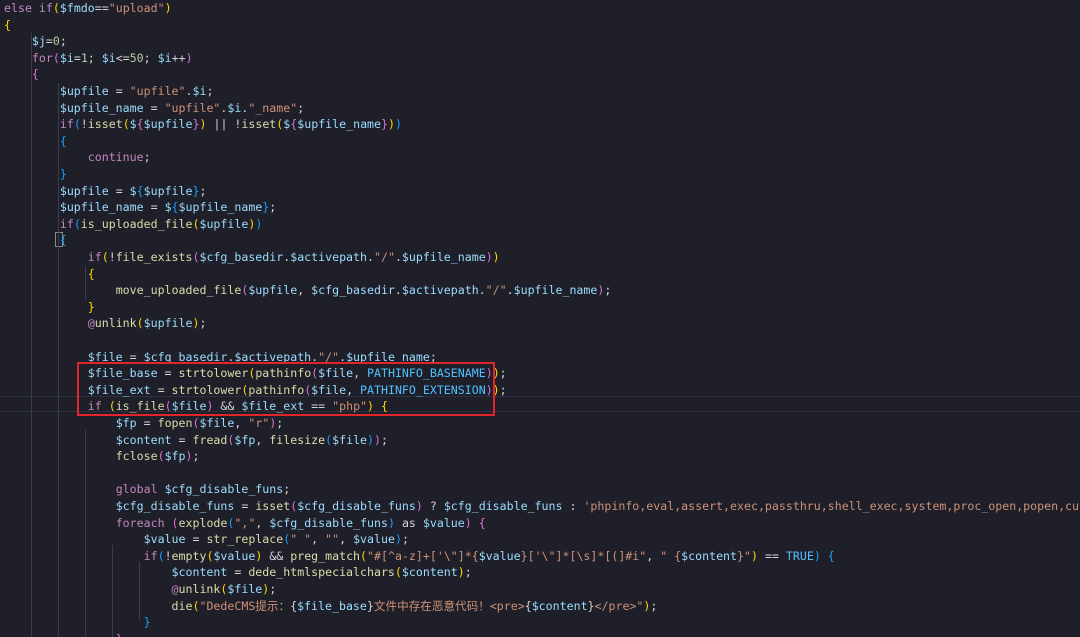 The height and width of the screenshot is (637, 1080). I want to click on code-token: "DedeCMS提示：, so click(245, 605).